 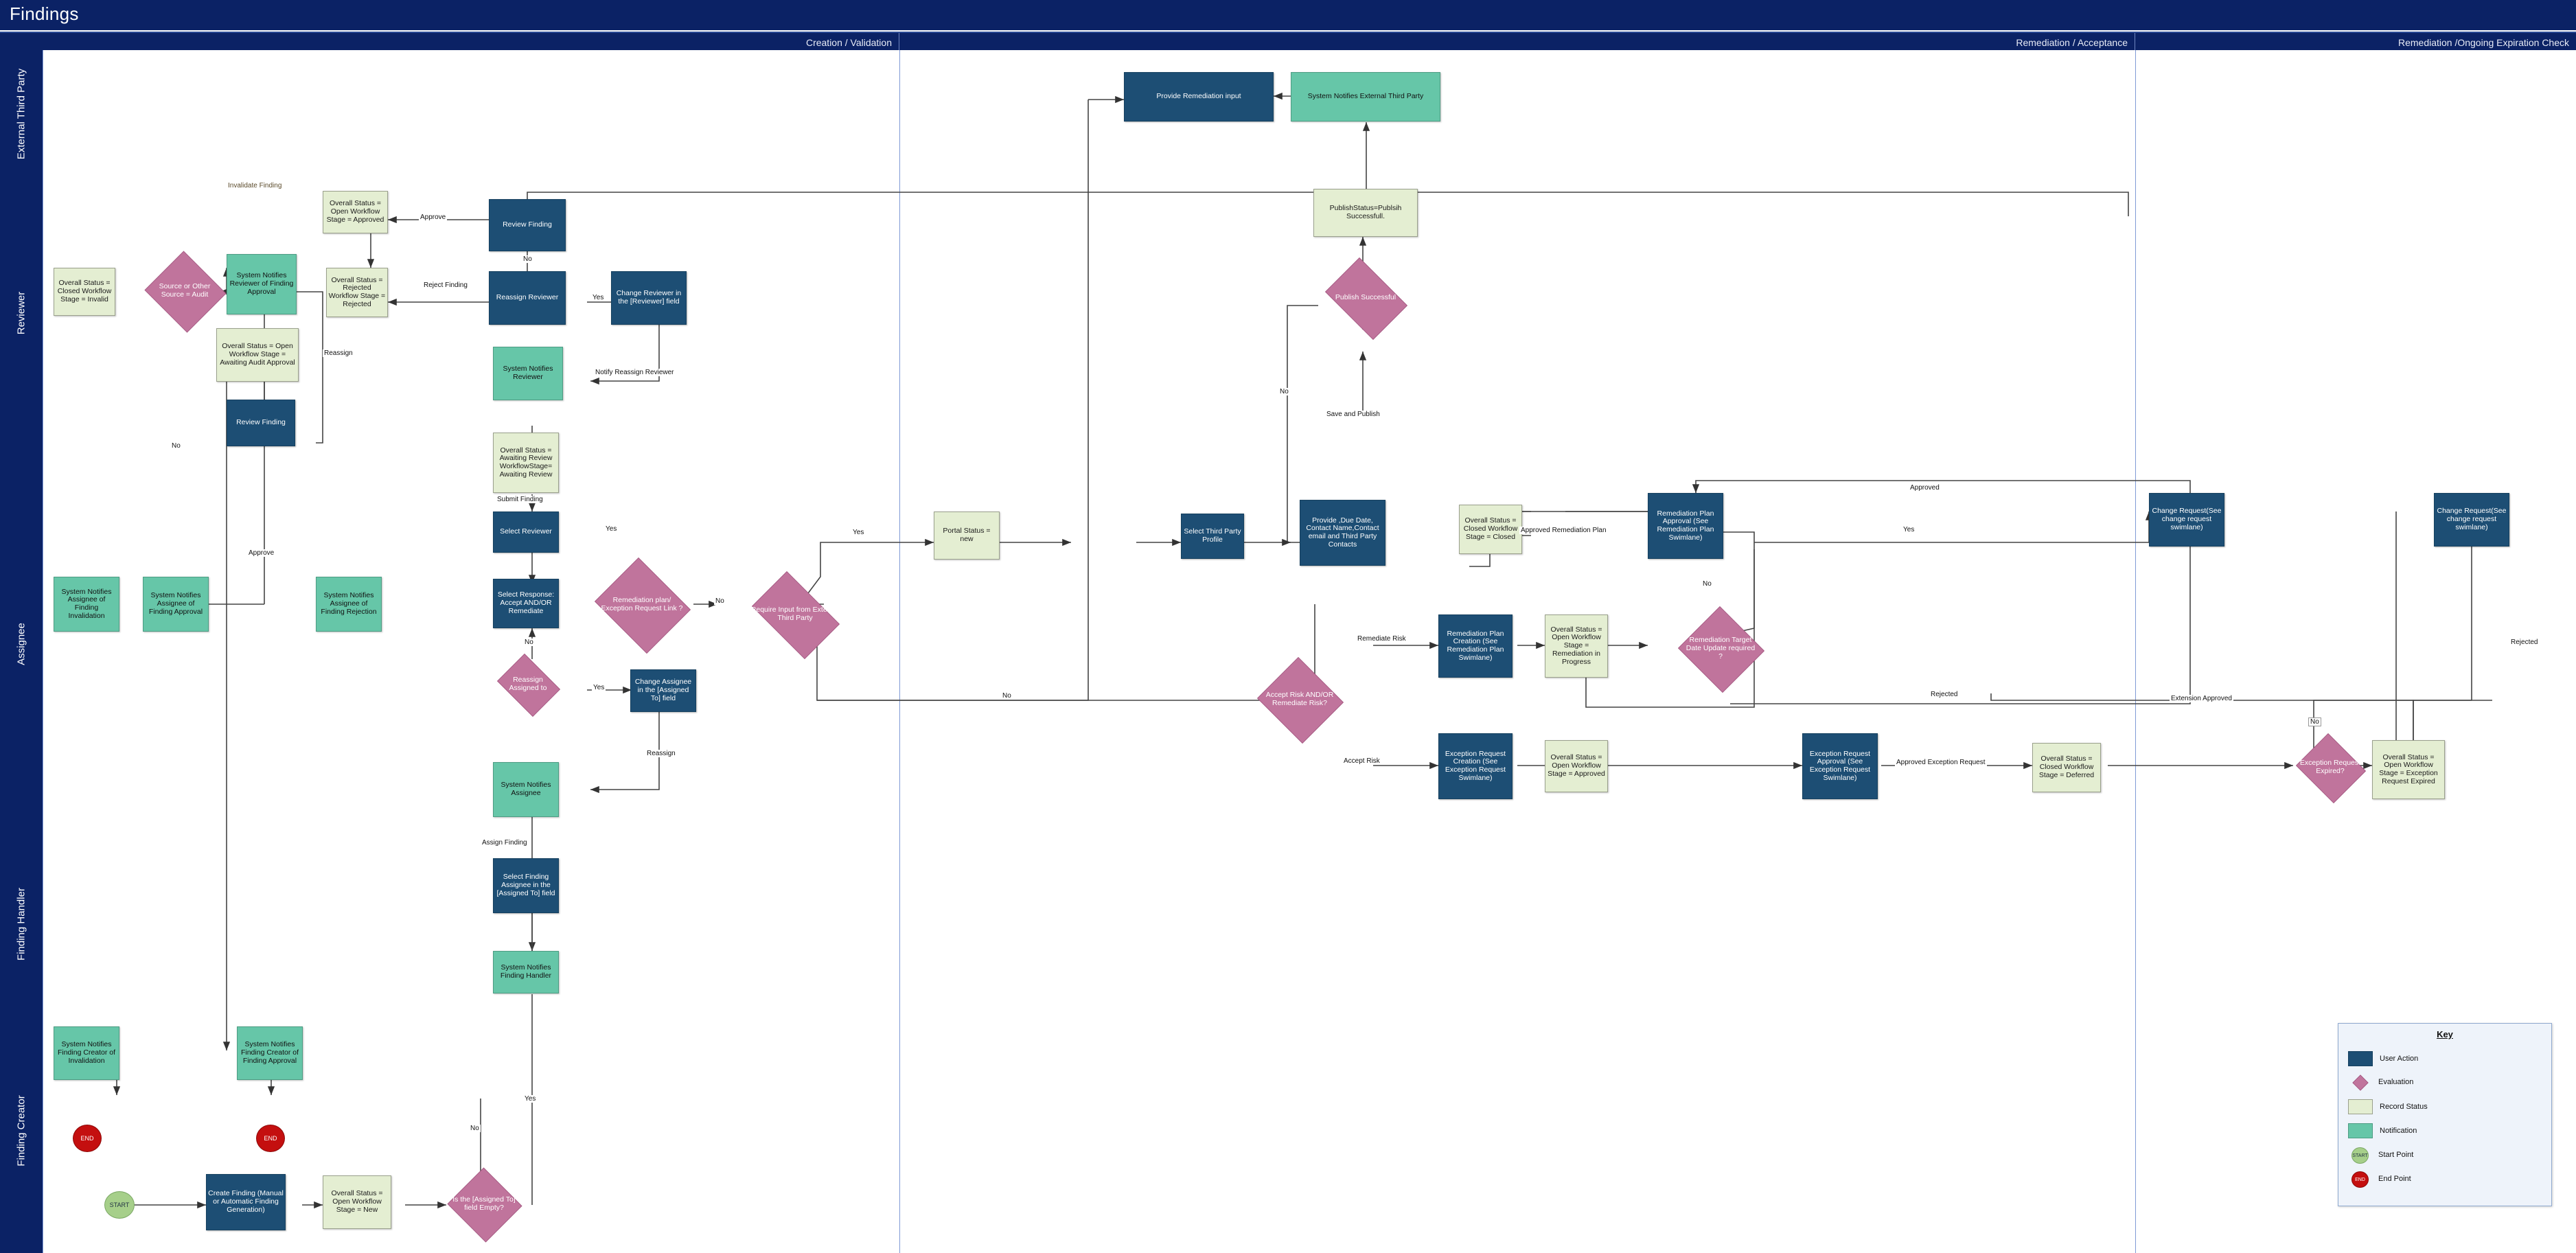 I want to click on key-label: Start Point, so click(x=2396, y=1155).